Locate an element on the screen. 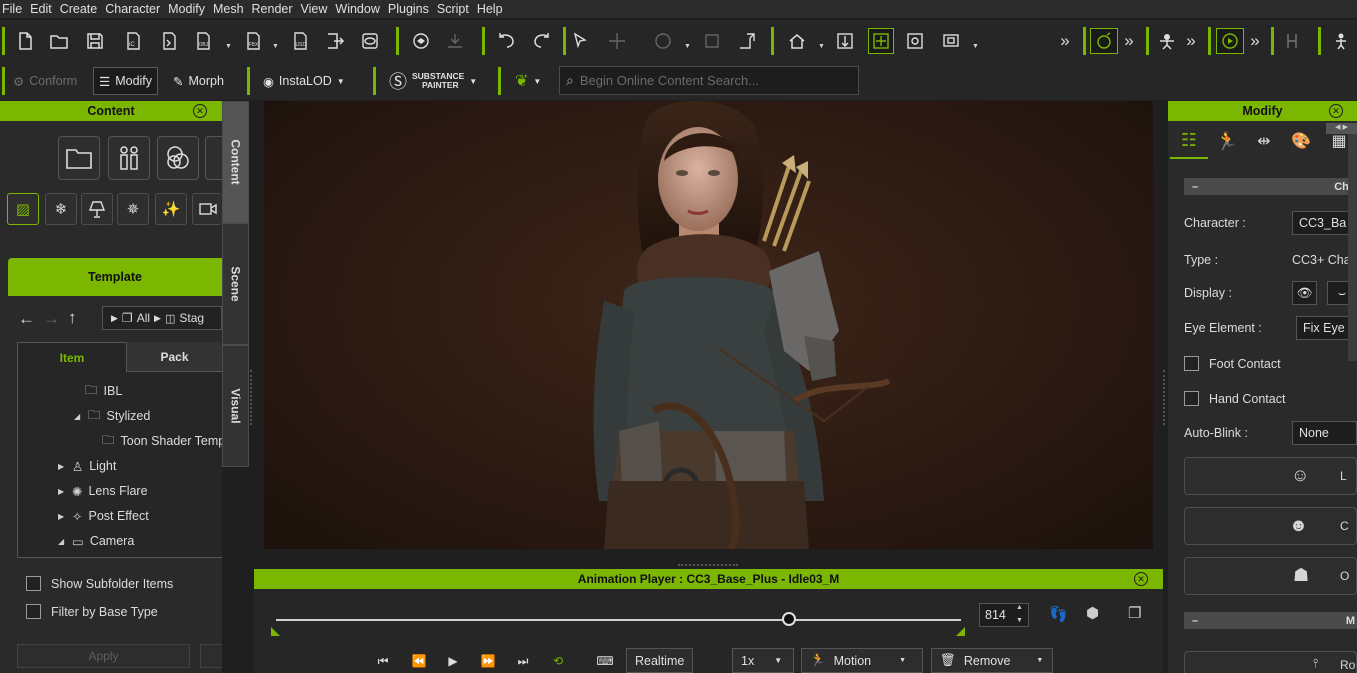 The image size is (1357, 673). collapsed-icon: ▶ is located at coordinates (62, 516).